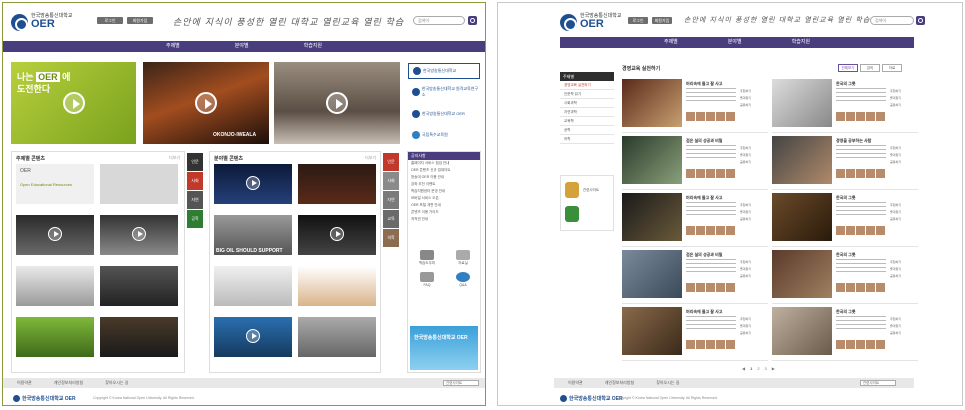 The height and width of the screenshot is (410, 965). I want to click on topic-tab: 사회, so click(195, 181).